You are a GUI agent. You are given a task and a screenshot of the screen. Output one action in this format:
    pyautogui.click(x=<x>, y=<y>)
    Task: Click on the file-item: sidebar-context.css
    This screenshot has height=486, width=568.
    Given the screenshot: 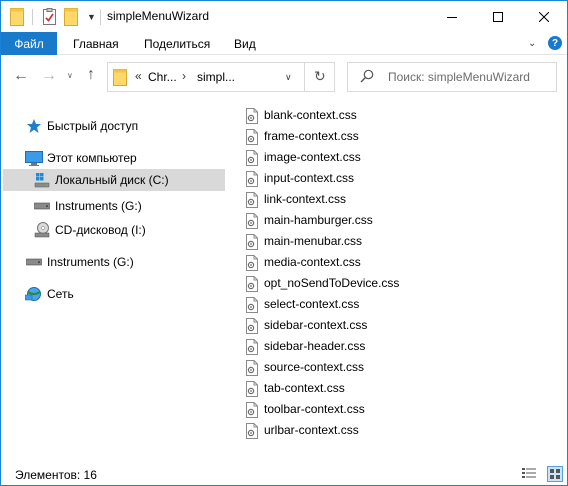 What is the action you would take?
    pyautogui.click(x=323, y=325)
    